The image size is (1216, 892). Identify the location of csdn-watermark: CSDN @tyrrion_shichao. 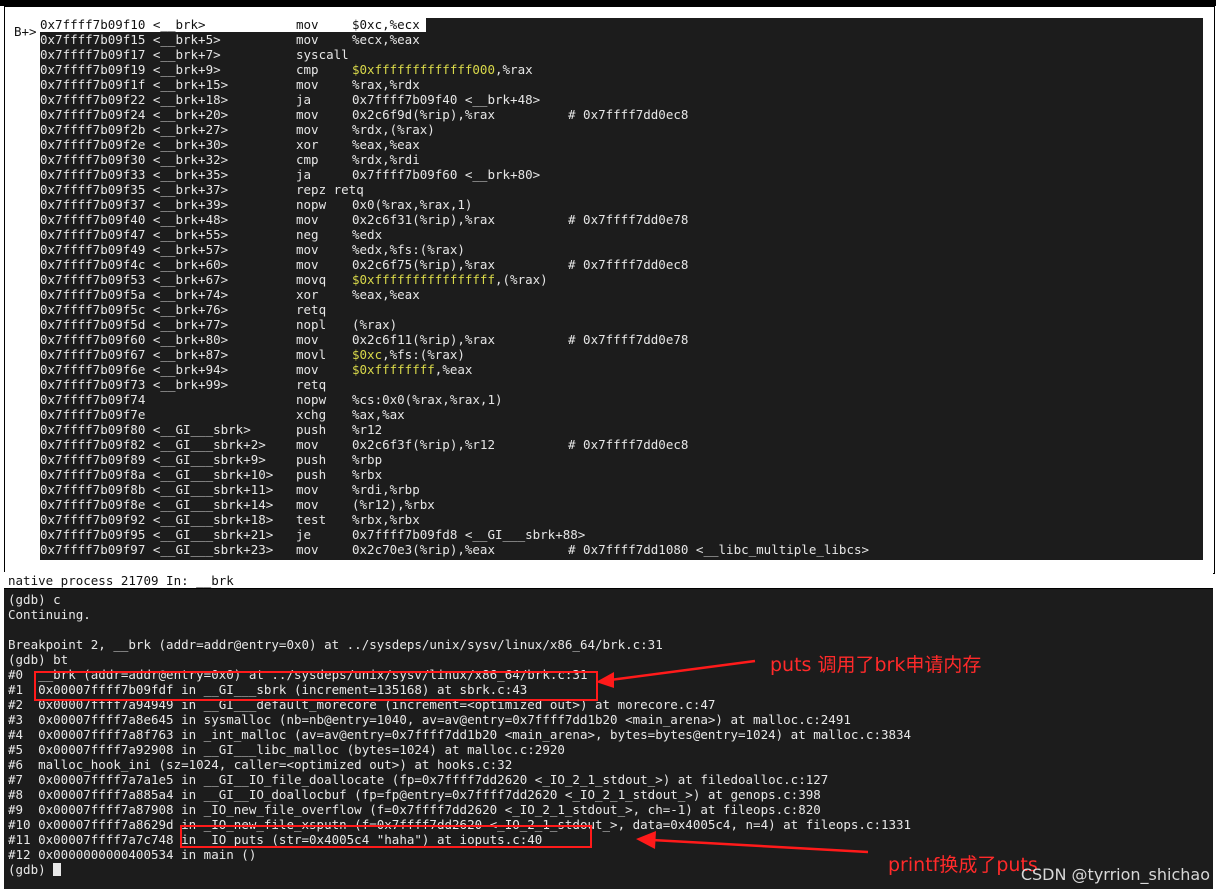
(1115, 874).